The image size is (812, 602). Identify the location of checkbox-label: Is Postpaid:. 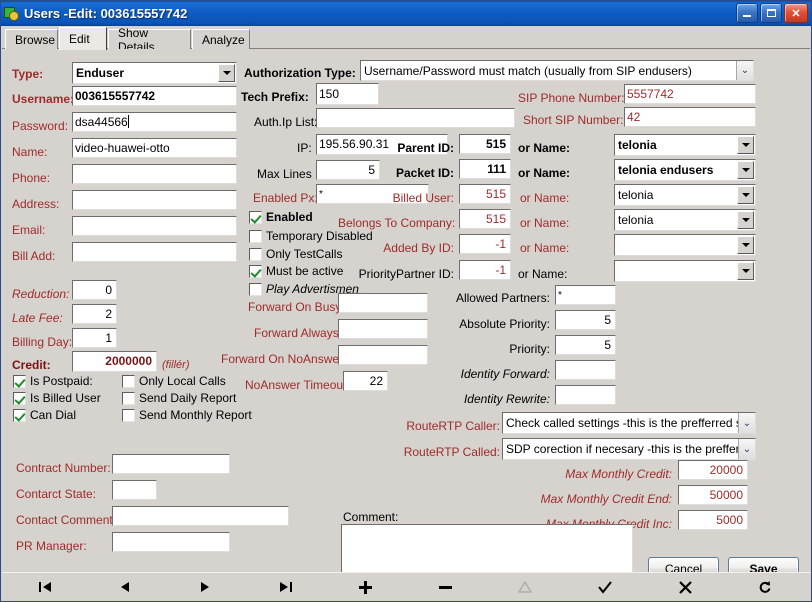
(61, 381).